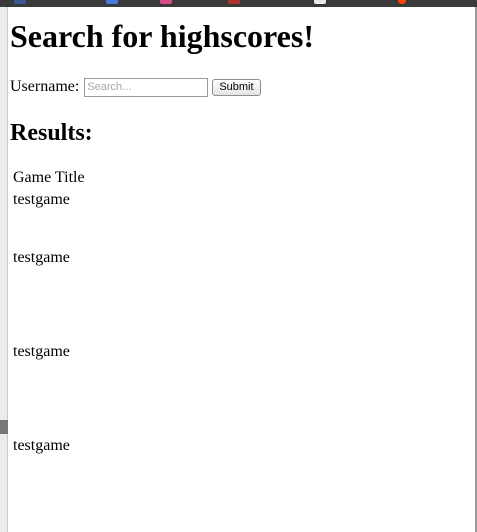  What do you see at coordinates (45, 86) in the screenshot?
I see `username-label: Username:` at bounding box center [45, 86].